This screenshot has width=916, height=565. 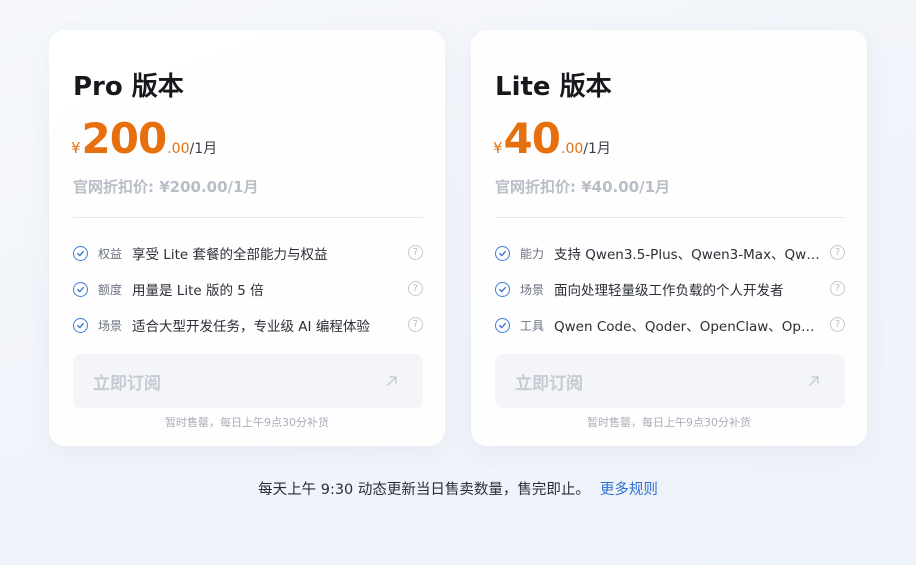 What do you see at coordinates (251, 327) in the screenshot?
I see `feature-text: 适合大型开发任务，专业级 AI 编程体验` at bounding box center [251, 327].